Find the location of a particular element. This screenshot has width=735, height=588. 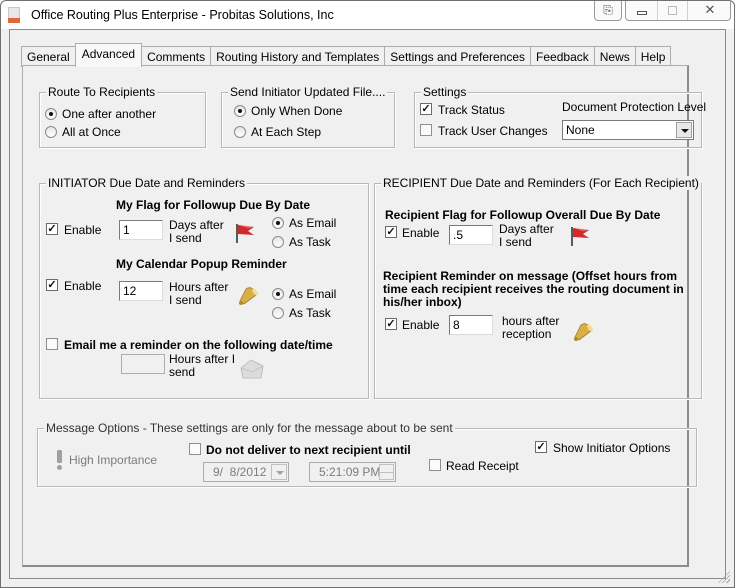

read-receipt-checkbox is located at coordinates (435, 465).